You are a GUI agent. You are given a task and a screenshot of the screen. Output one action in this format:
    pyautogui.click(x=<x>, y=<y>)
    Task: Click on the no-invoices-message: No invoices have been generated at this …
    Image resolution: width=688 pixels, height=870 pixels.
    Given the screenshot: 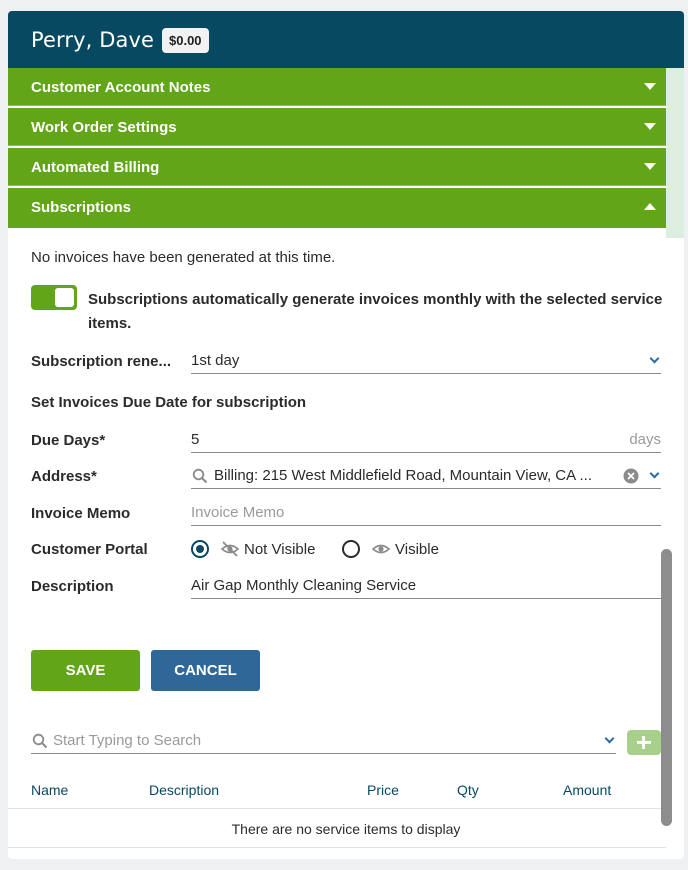 What is the action you would take?
    pyautogui.click(x=183, y=257)
    